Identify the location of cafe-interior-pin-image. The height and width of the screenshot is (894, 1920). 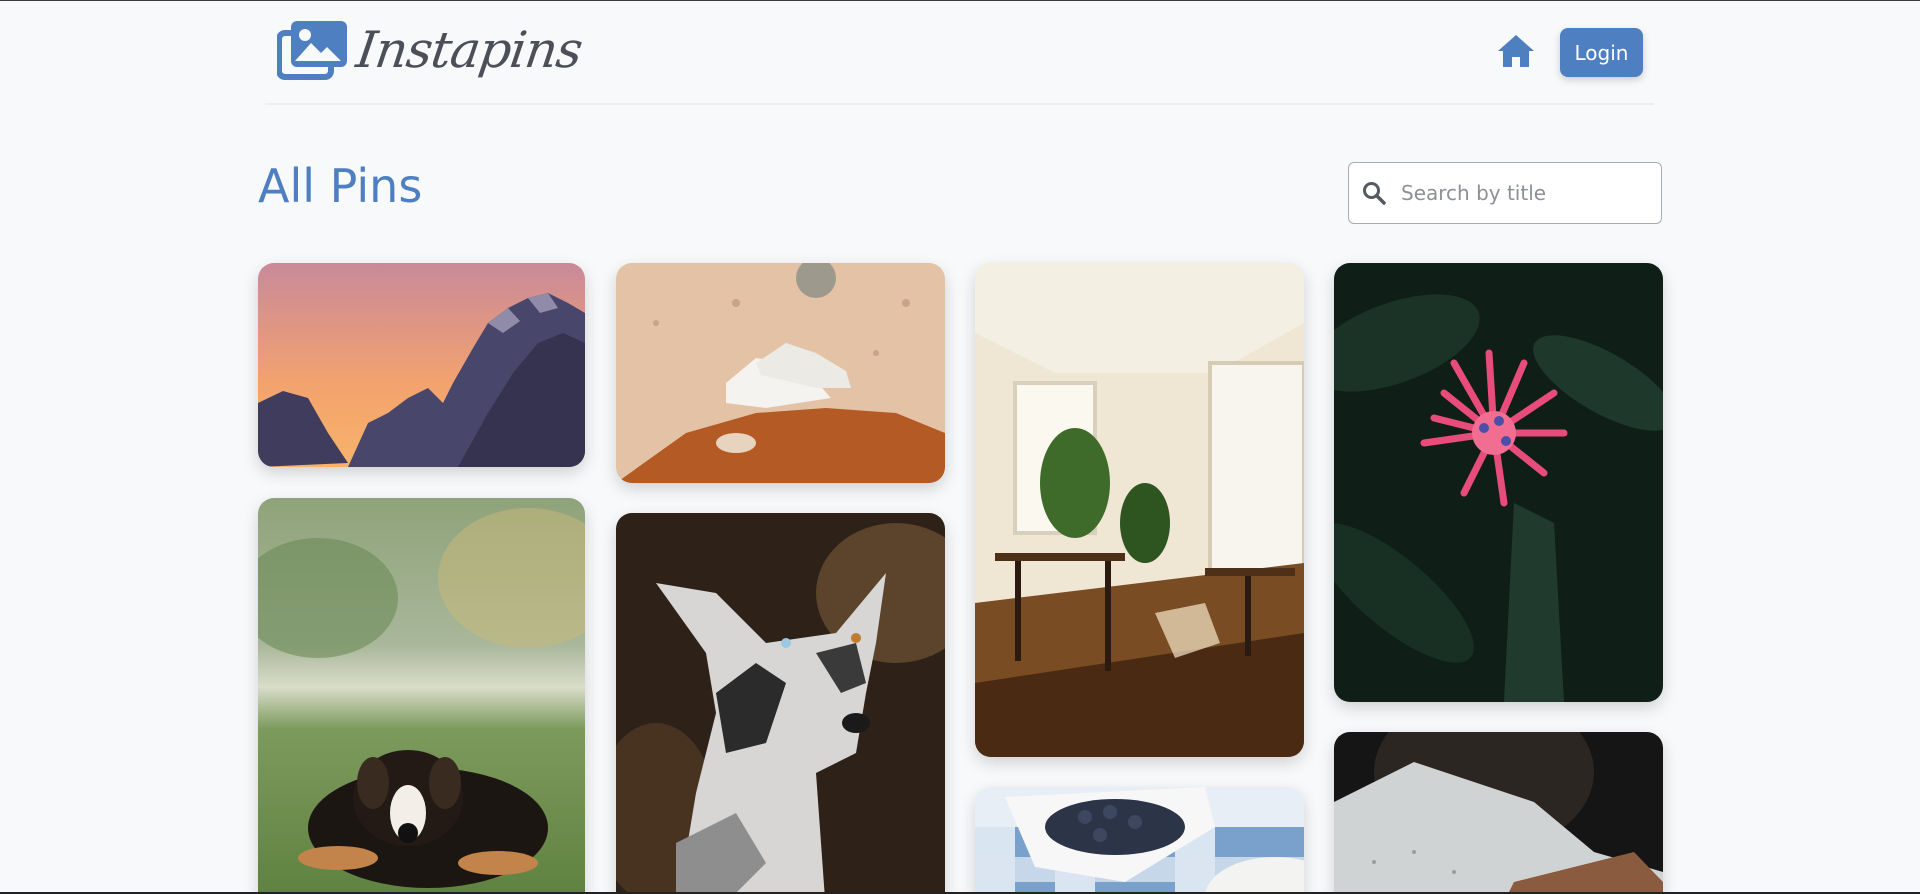
(1139, 510).